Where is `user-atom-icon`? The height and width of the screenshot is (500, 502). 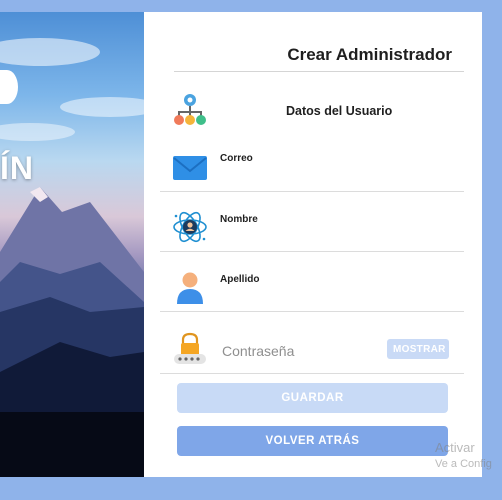
user-atom-icon is located at coordinates (190, 227).